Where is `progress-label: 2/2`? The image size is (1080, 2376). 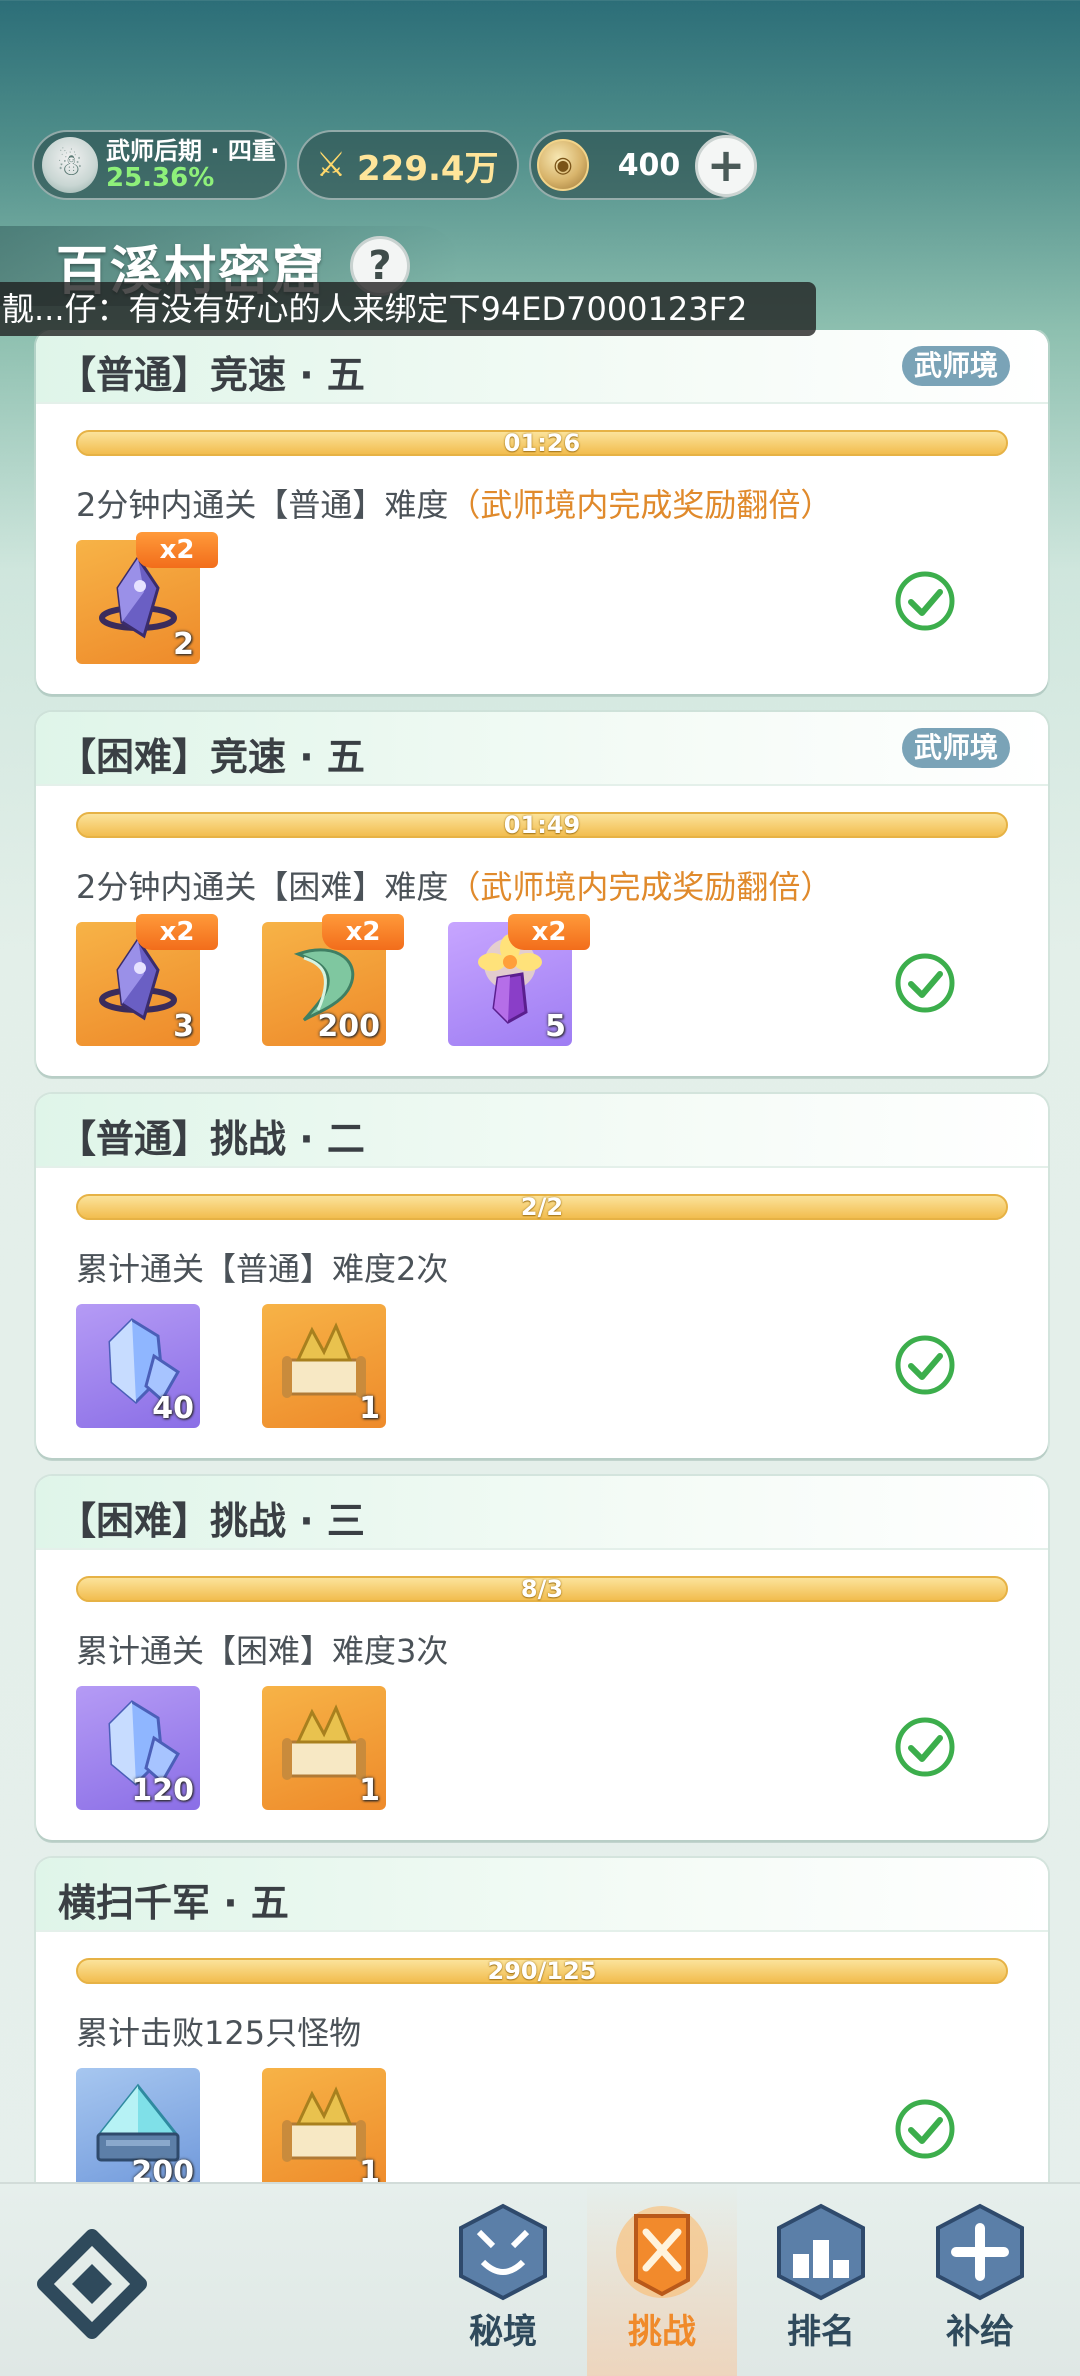 progress-label: 2/2 is located at coordinates (542, 1207).